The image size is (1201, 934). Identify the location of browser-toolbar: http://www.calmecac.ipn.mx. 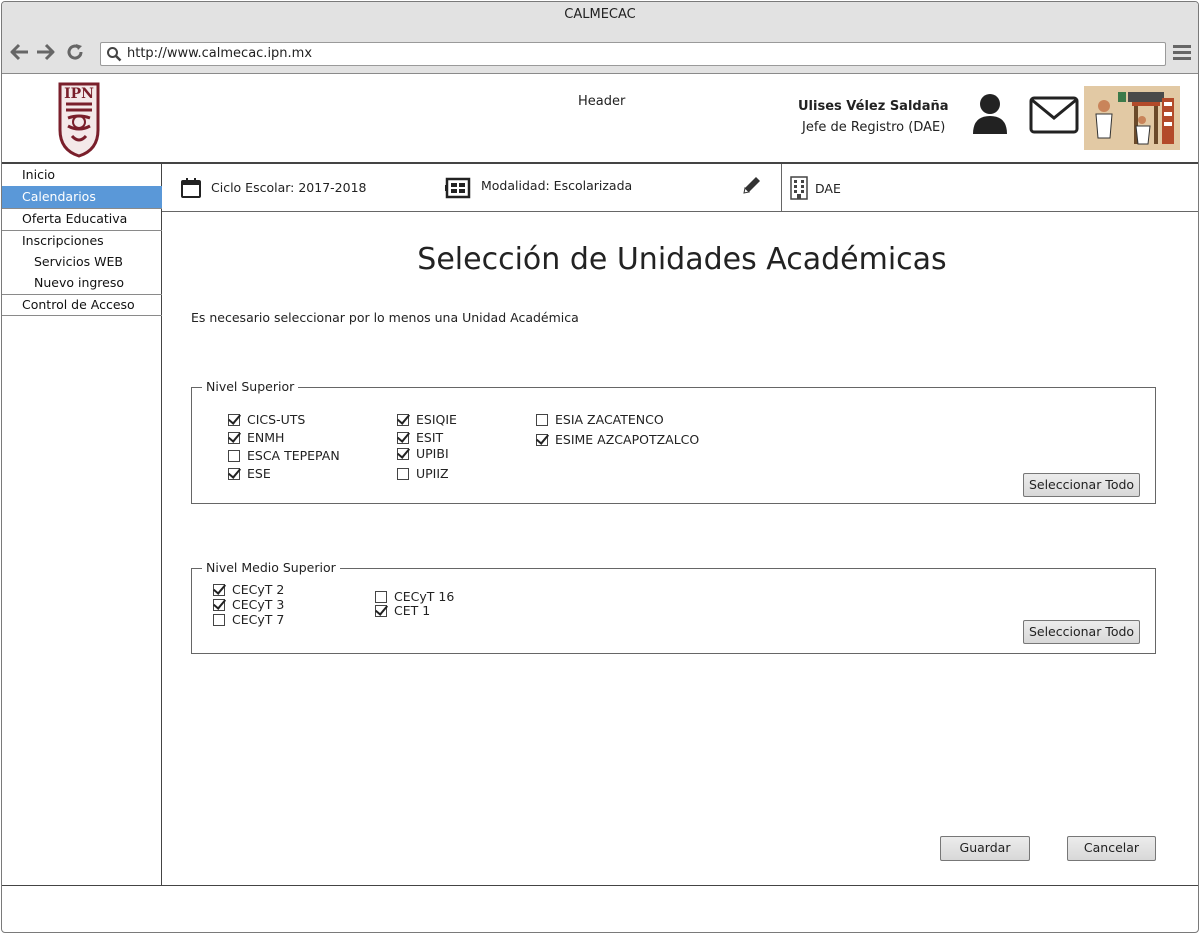
(600, 52).